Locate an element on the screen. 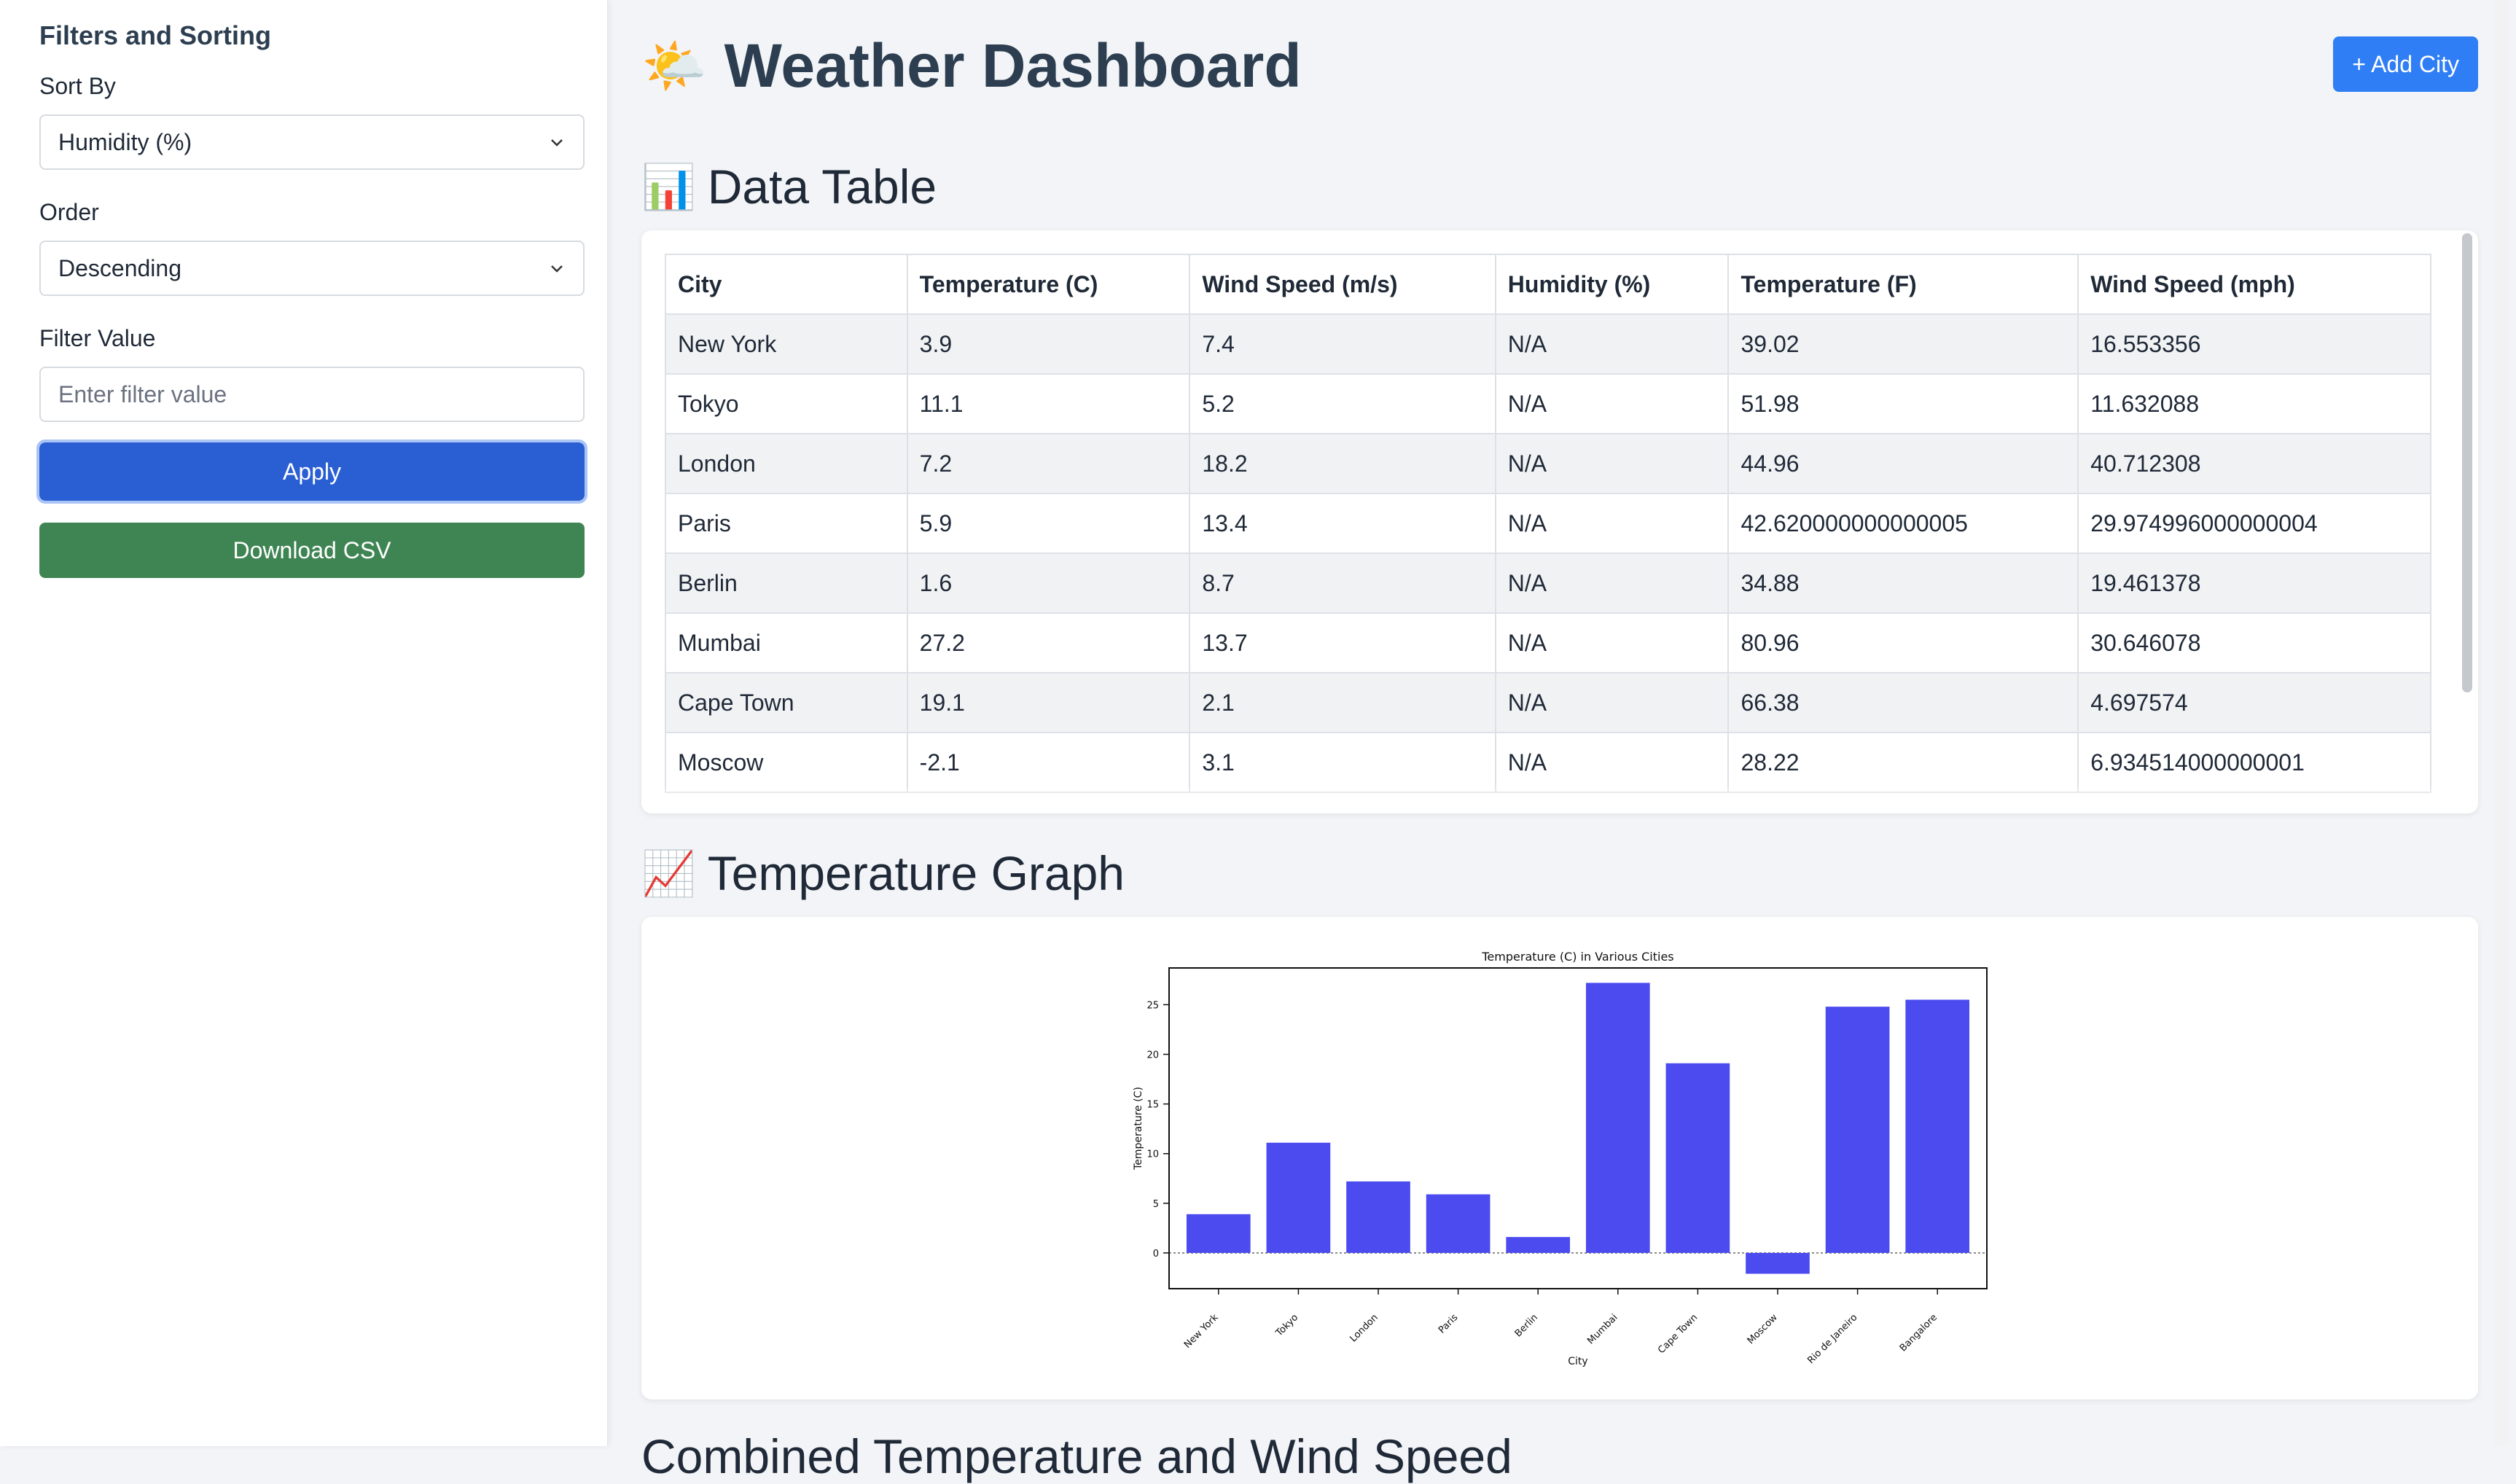  column-header: Humidity (%) is located at coordinates (1612, 284).